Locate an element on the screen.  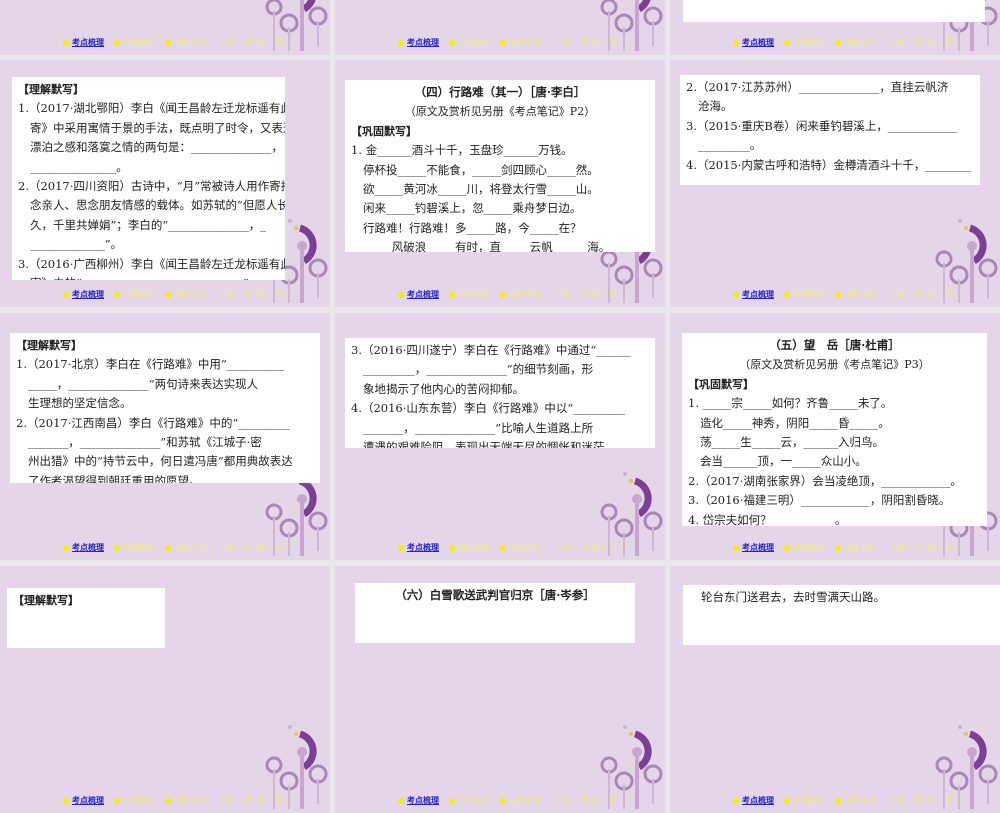
slide-thumbnail: 【理解默写】 考点梳理 典例精析 决胜中考 （ 第一 页 第一 页 ） is located at coordinates (165, 689).